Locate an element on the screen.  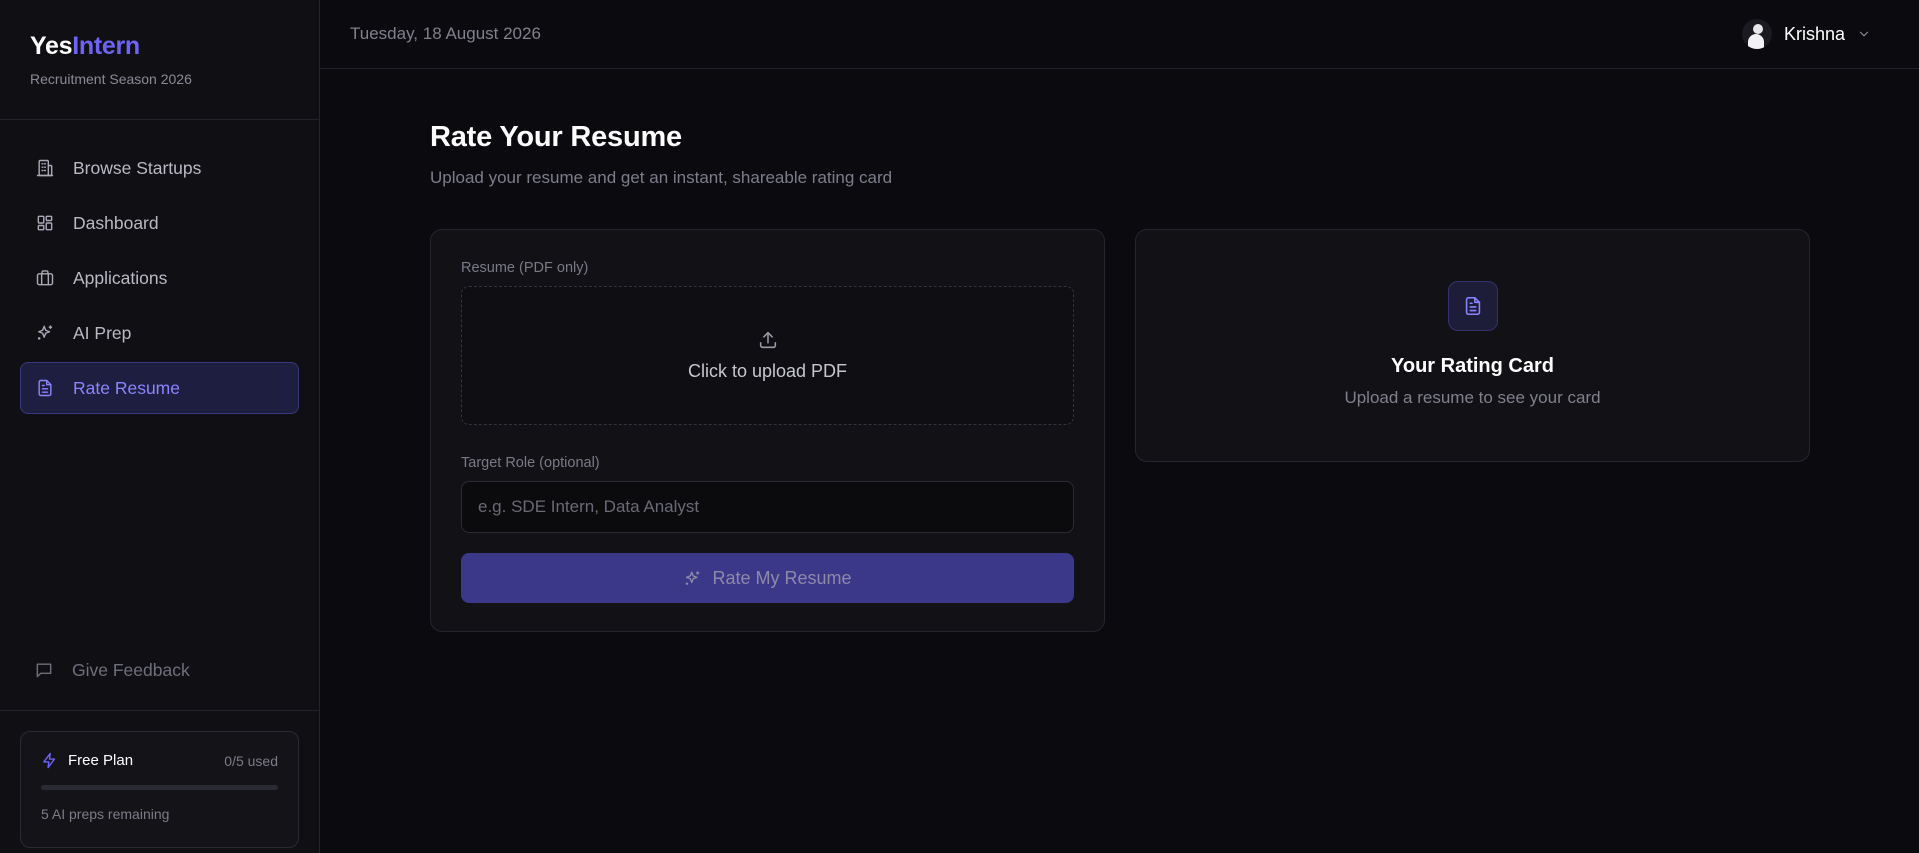
sidebar-item-label: Dashboard is located at coordinates (116, 222).